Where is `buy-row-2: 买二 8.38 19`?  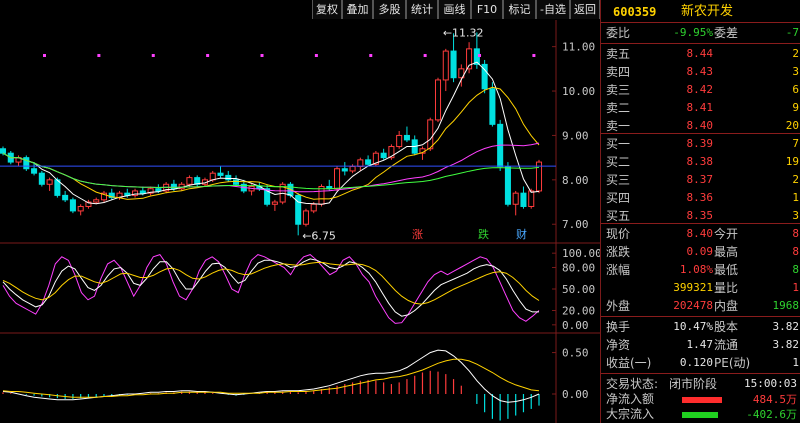
buy-row-2: 买二 8.38 19 is located at coordinates (700, 162).